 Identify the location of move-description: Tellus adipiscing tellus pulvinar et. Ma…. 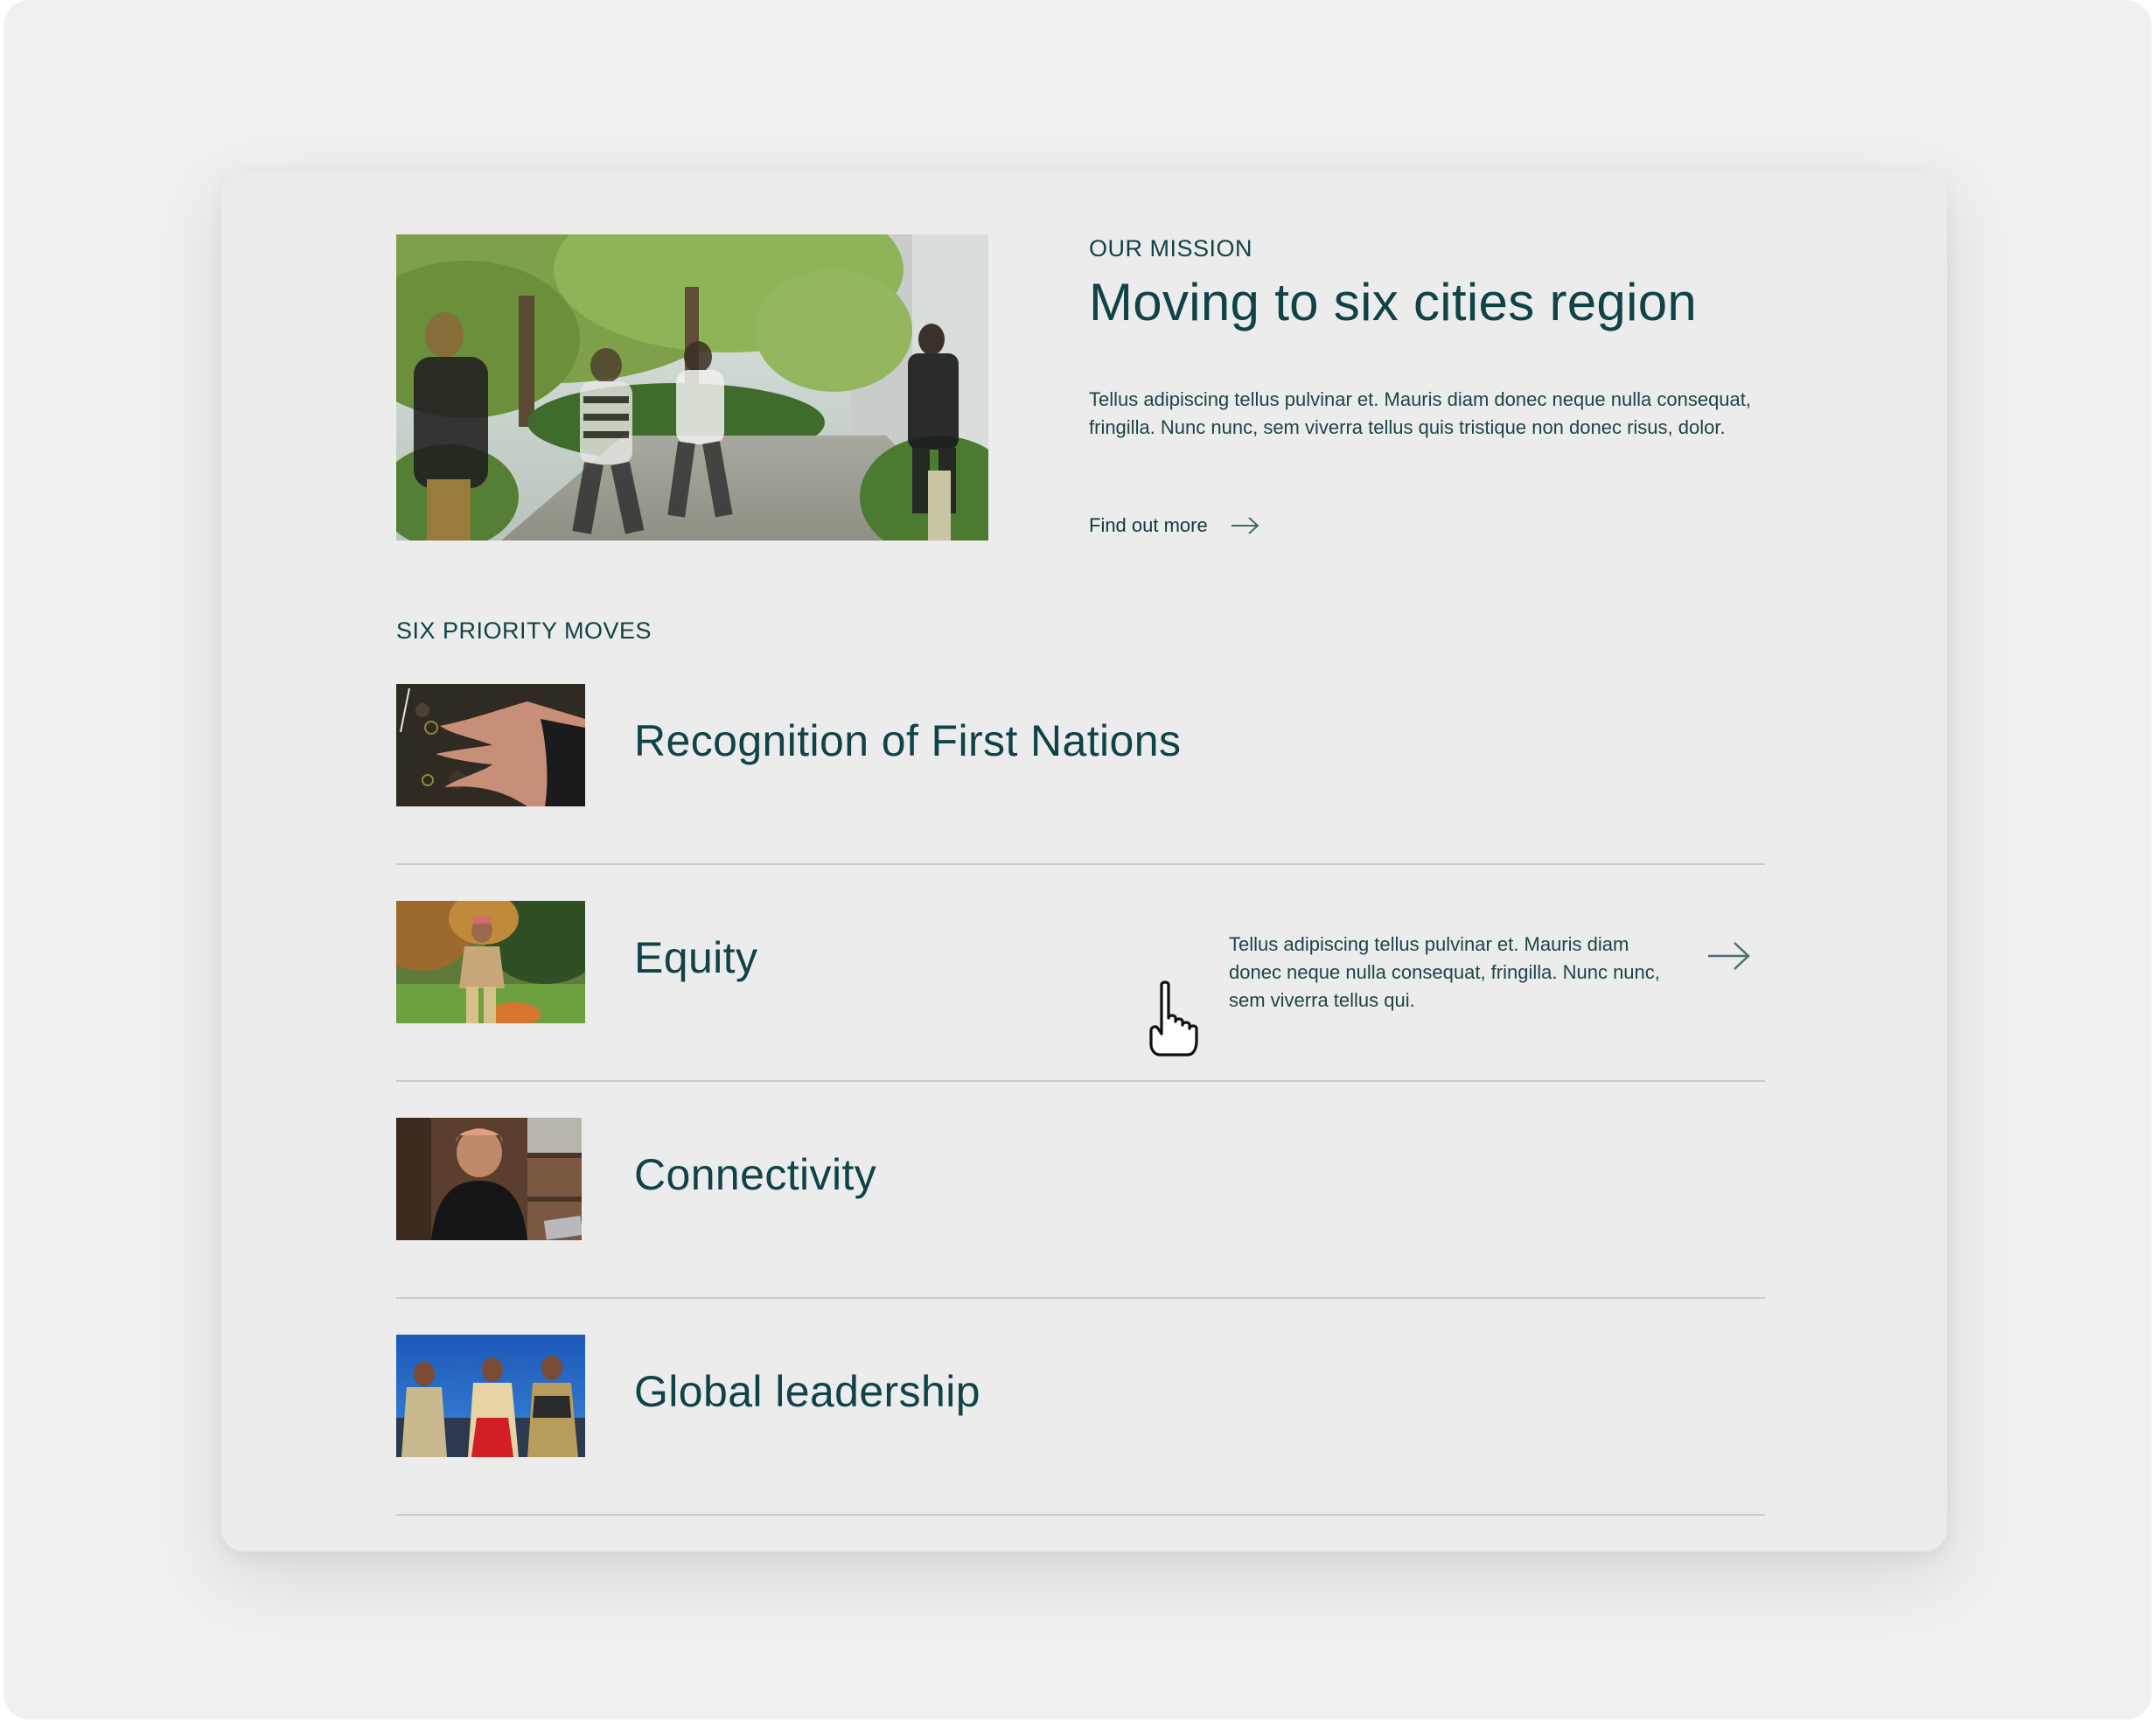
(1444, 972).